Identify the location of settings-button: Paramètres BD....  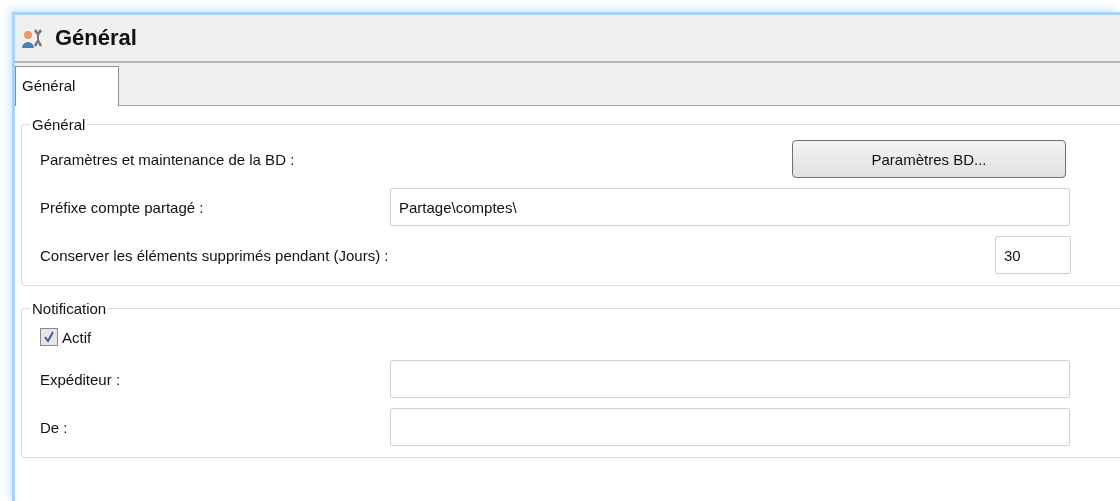
(929, 159).